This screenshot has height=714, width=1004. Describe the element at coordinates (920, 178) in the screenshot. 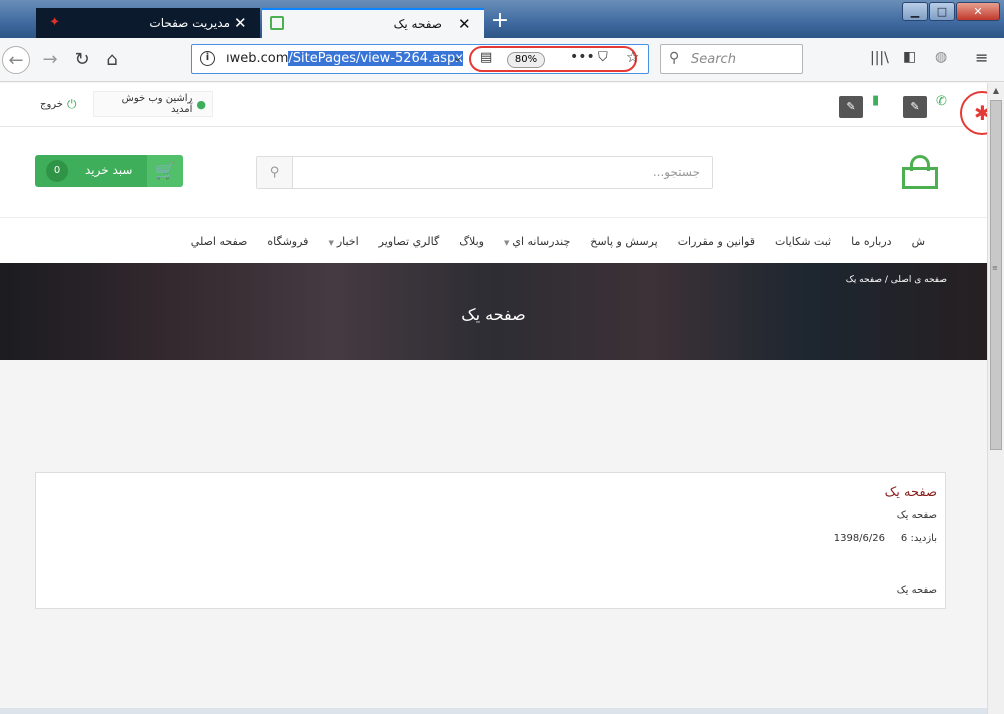

I see `bag-body` at that location.